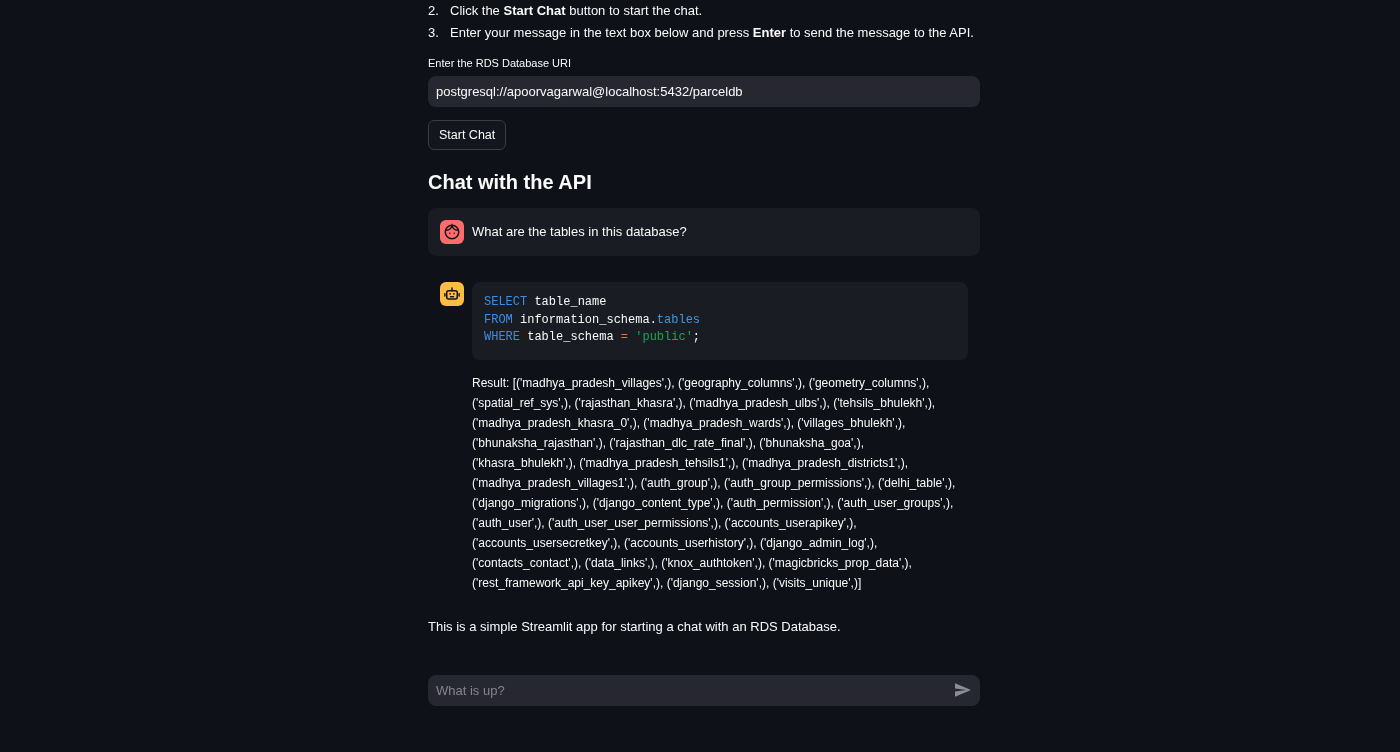 The height and width of the screenshot is (752, 1400). What do you see at coordinates (634, 626) in the screenshot?
I see `footer-text: This is a simple Streamlit app for starting a chat with an RDS Database.` at bounding box center [634, 626].